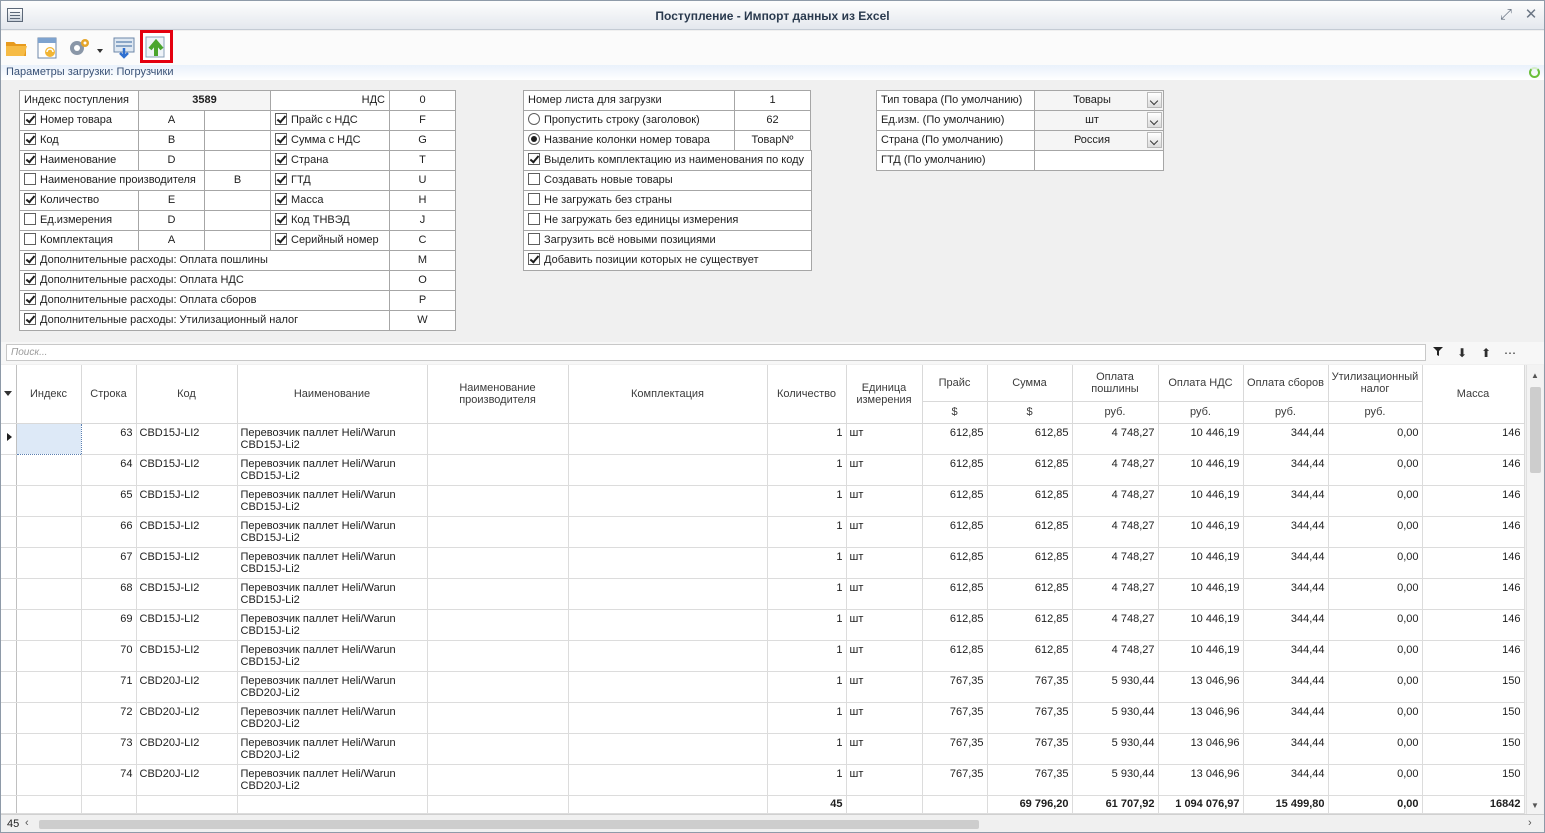 The height and width of the screenshot is (833, 1545). I want to click on map-col-value: B, so click(172, 141).